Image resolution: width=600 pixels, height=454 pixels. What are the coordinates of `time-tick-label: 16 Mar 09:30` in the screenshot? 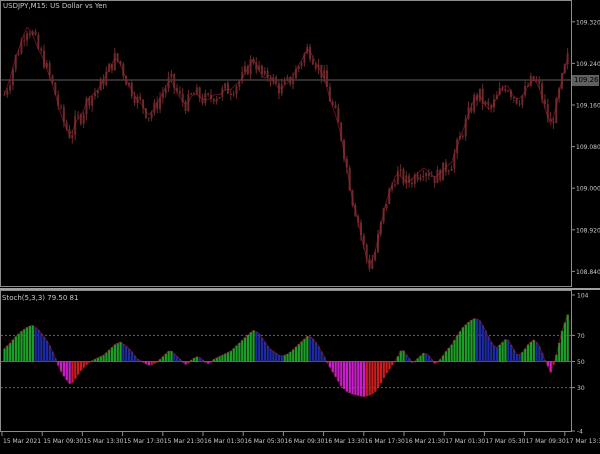 It's located at (304, 441).